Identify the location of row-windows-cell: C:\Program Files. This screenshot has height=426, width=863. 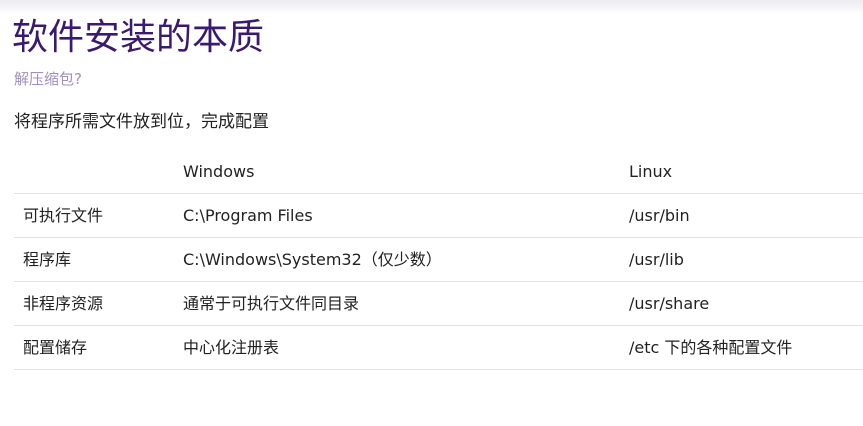
(248, 215).